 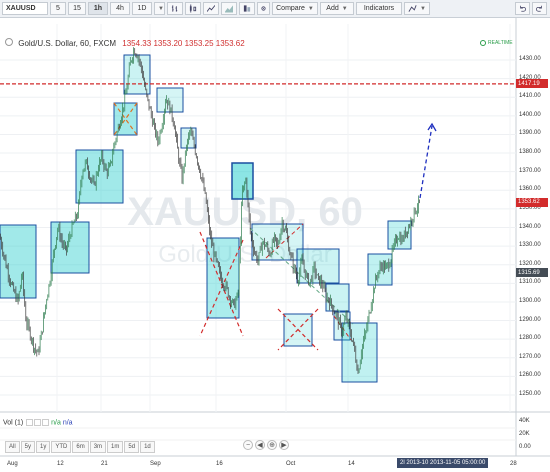 What do you see at coordinates (530, 394) in the screenshot?
I see `price-tick-label: 1250.00` at bounding box center [530, 394].